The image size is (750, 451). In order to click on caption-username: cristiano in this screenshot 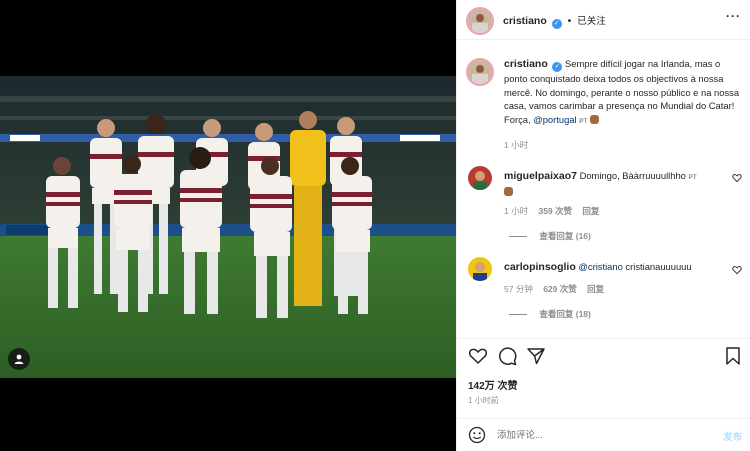, I will do `click(526, 64)`.